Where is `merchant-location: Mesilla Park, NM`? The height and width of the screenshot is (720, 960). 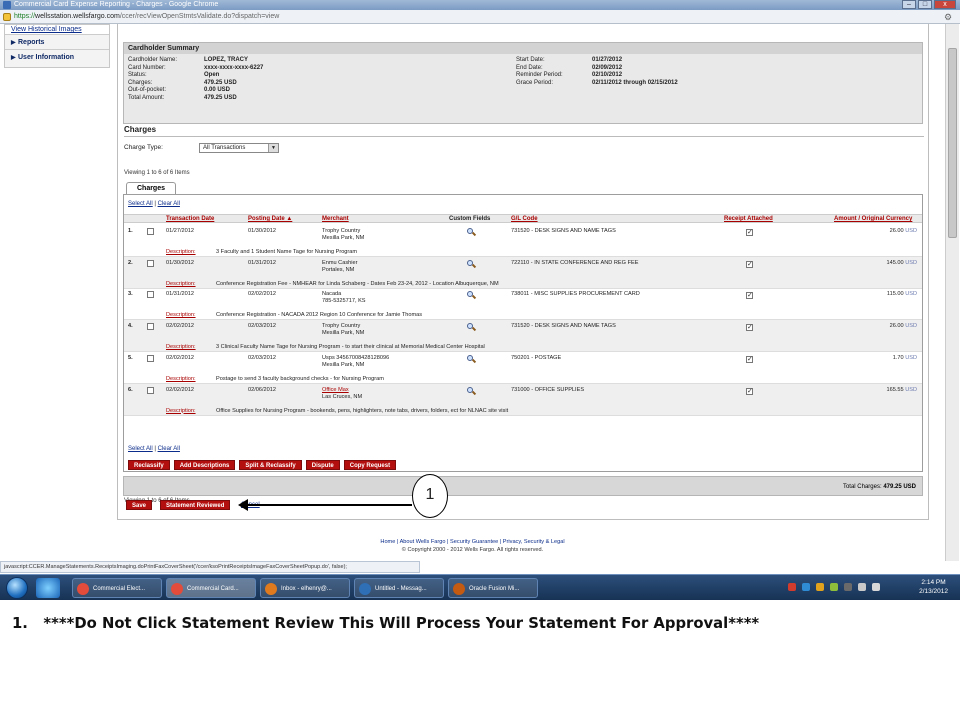
merchant-location: Mesilla Park, NM is located at coordinates (343, 364).